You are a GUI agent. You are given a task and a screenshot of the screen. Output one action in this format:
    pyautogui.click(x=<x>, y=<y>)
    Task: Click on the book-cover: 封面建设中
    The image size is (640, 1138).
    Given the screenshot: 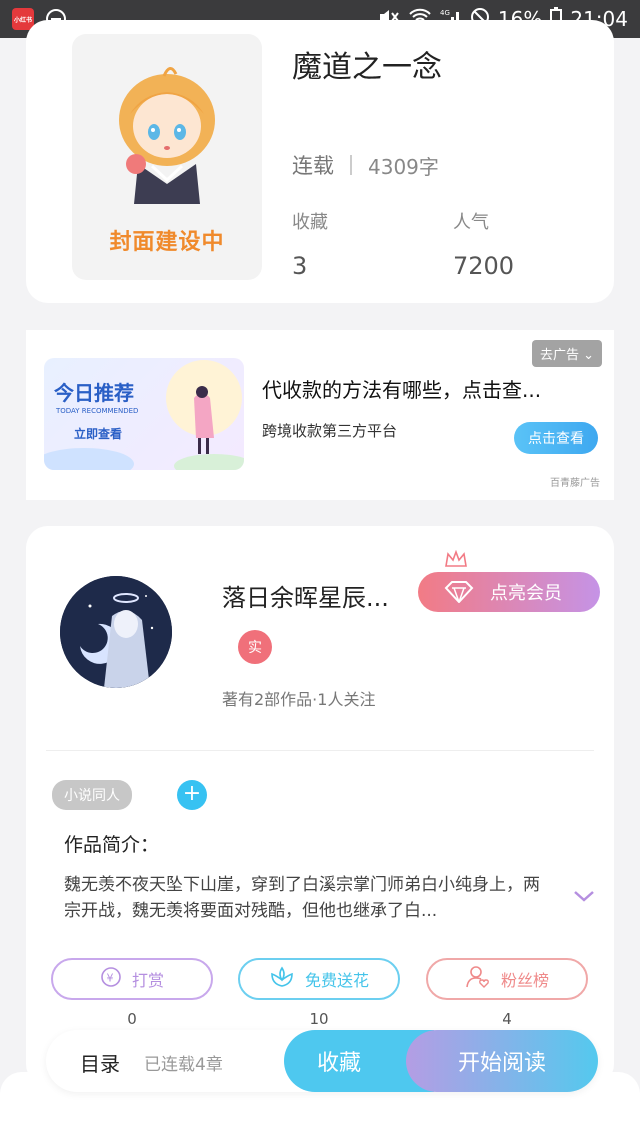 What is the action you would take?
    pyautogui.click(x=167, y=157)
    